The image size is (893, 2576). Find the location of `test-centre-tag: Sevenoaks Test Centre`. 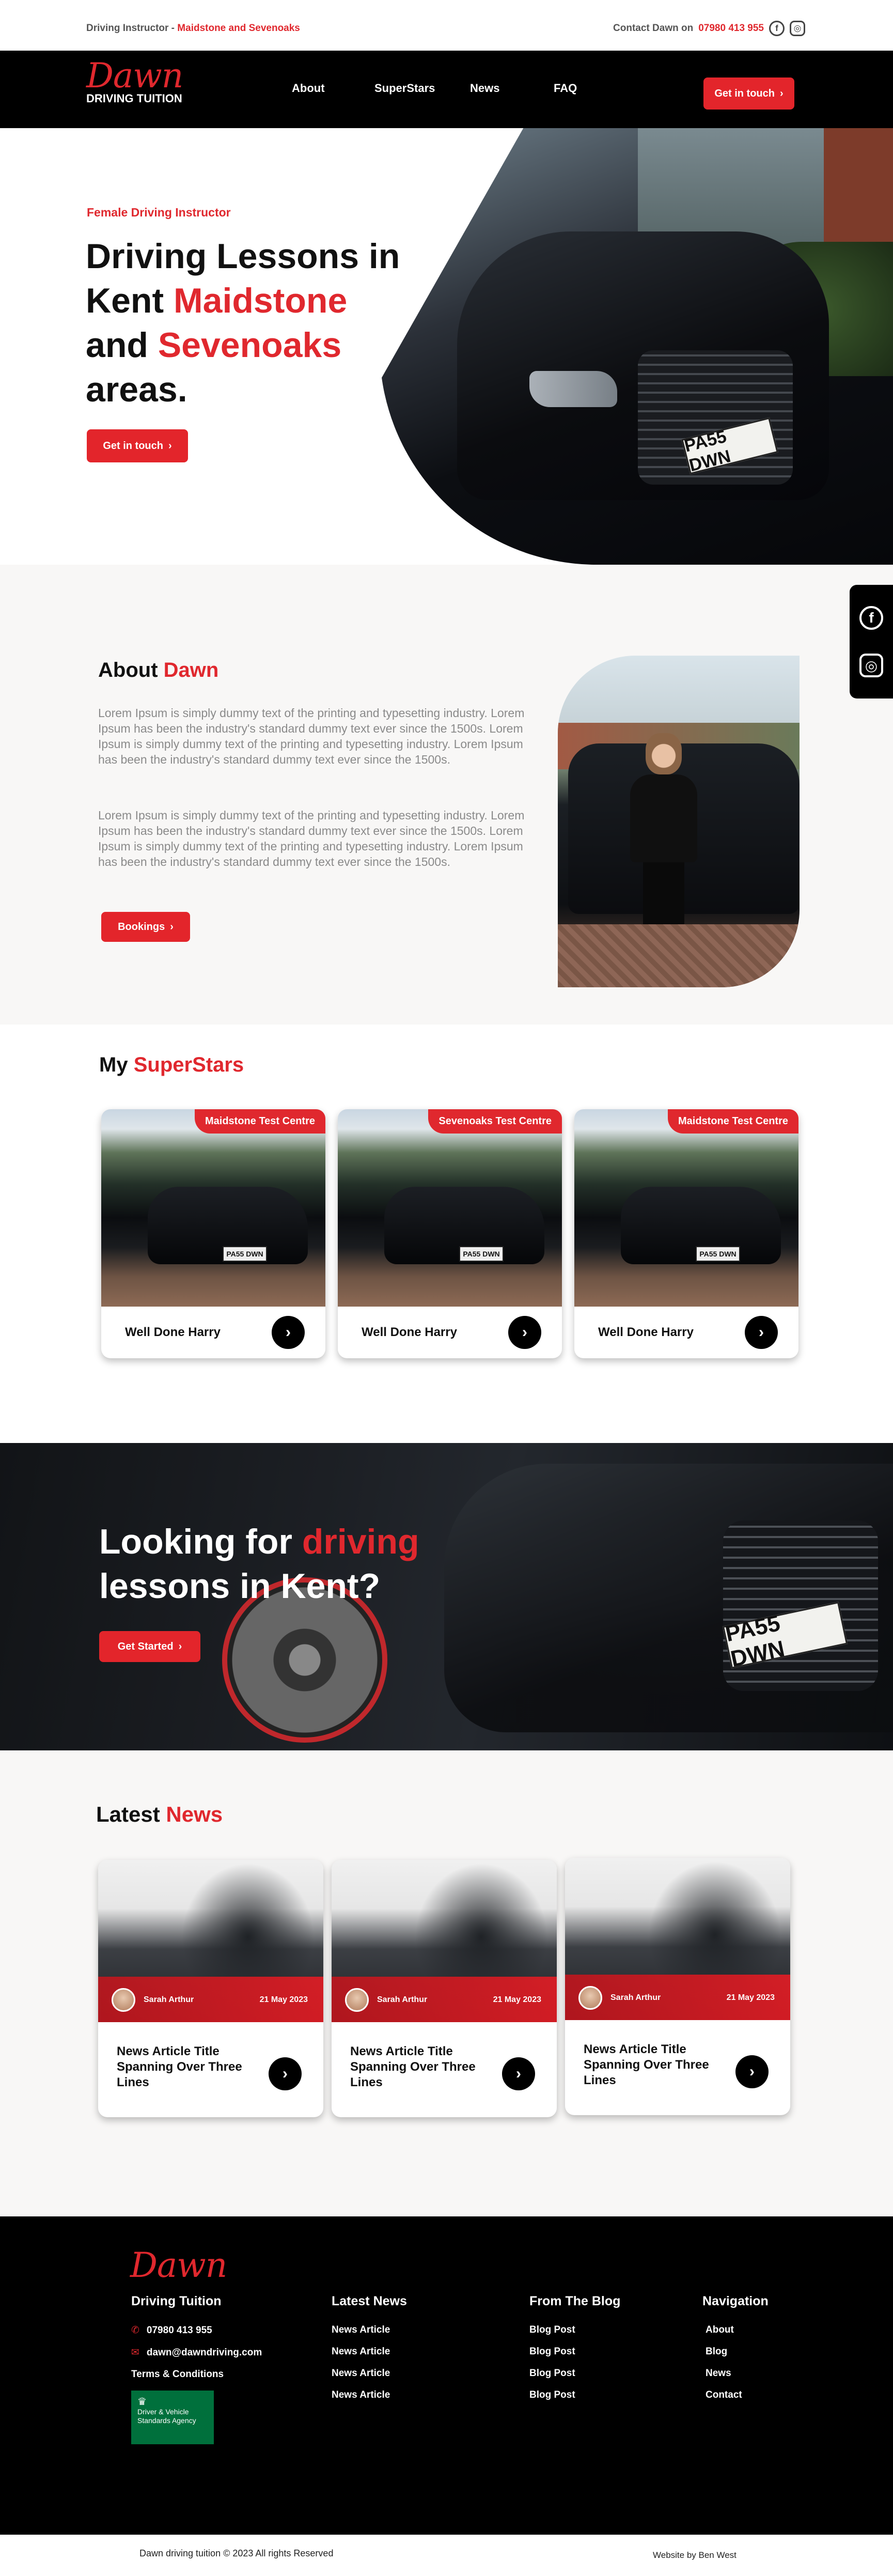

test-centre-tag: Sevenoaks Test Centre is located at coordinates (495, 1121).